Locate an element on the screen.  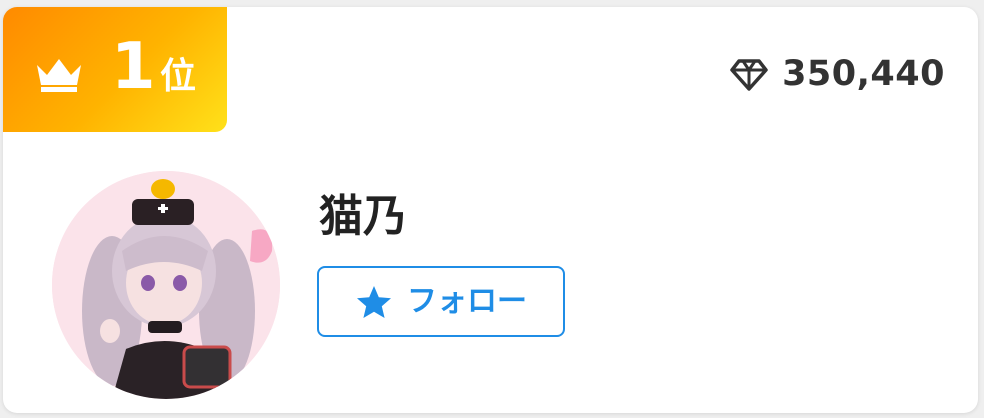
rank-suffix: 位 is located at coordinates (178, 76).